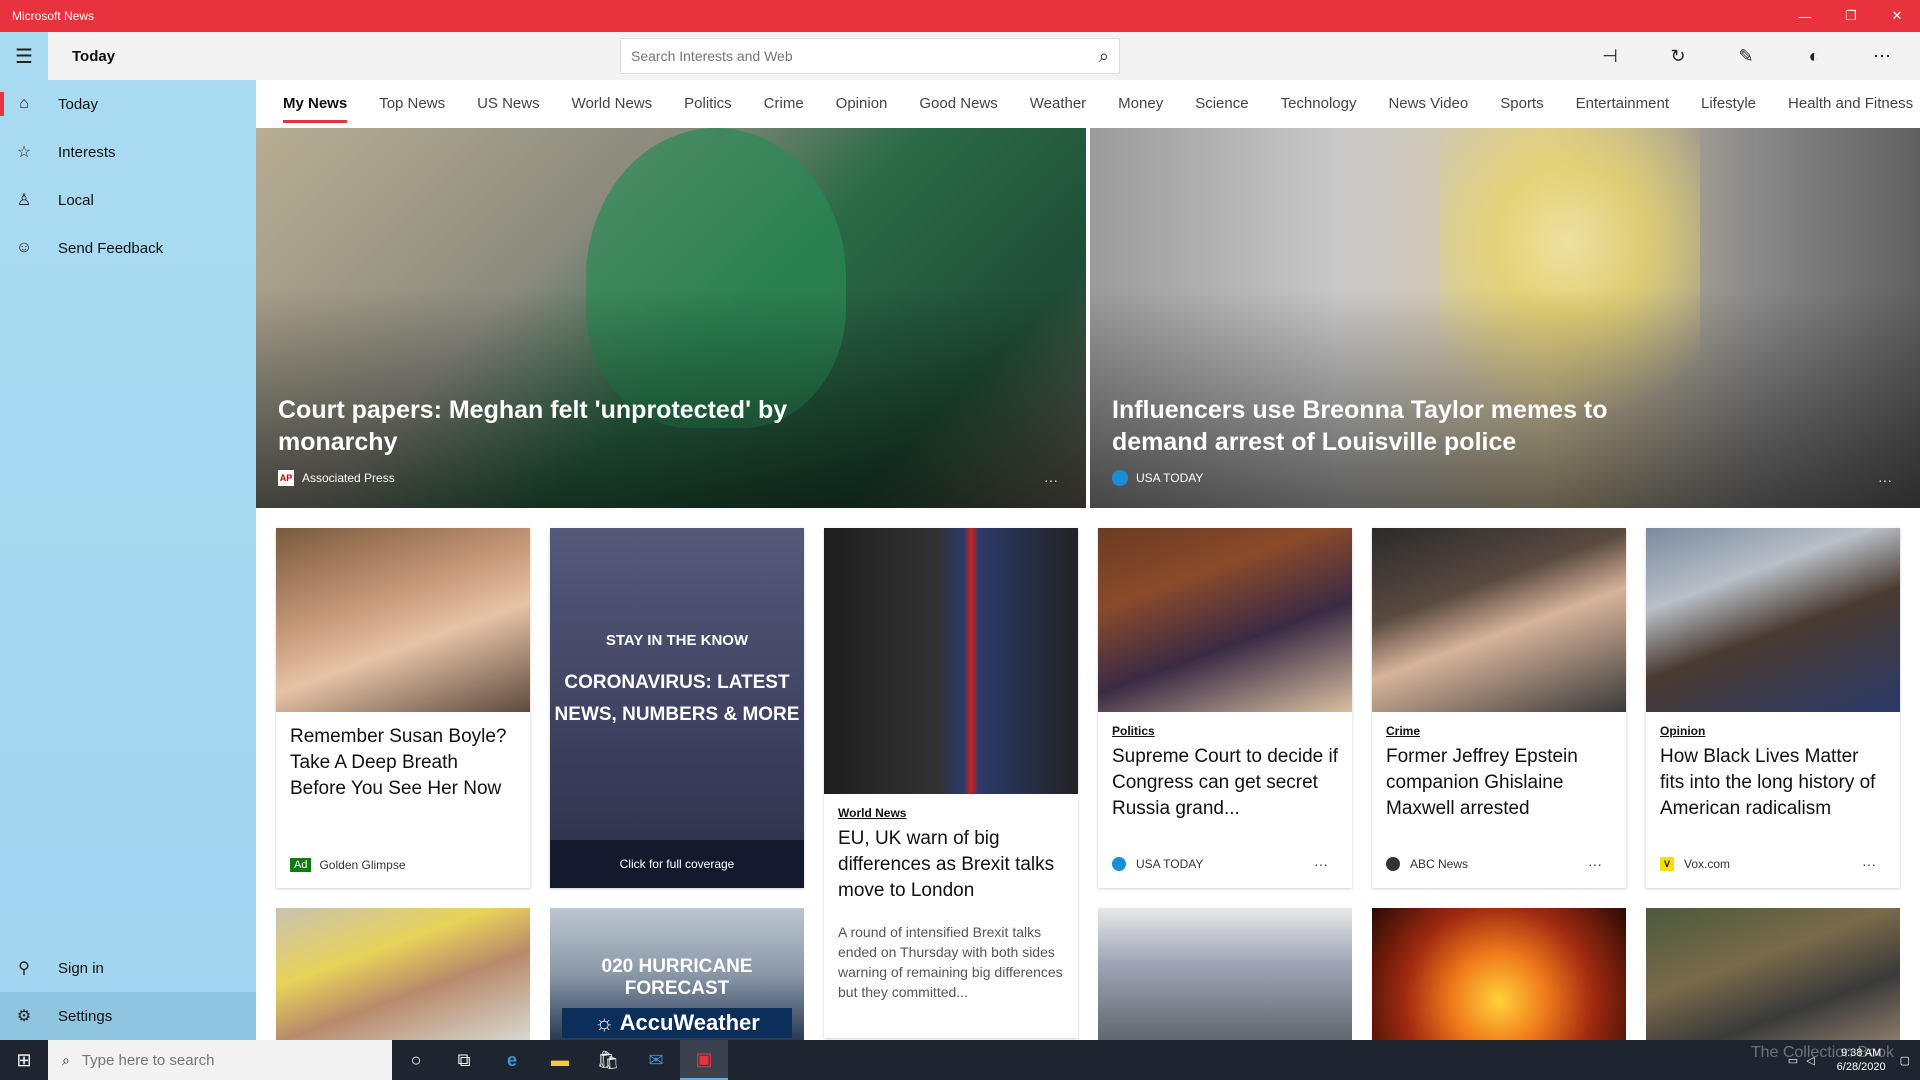 This screenshot has width=1920, height=1080. I want to click on pin-icon: ⊣, so click(1610, 56).